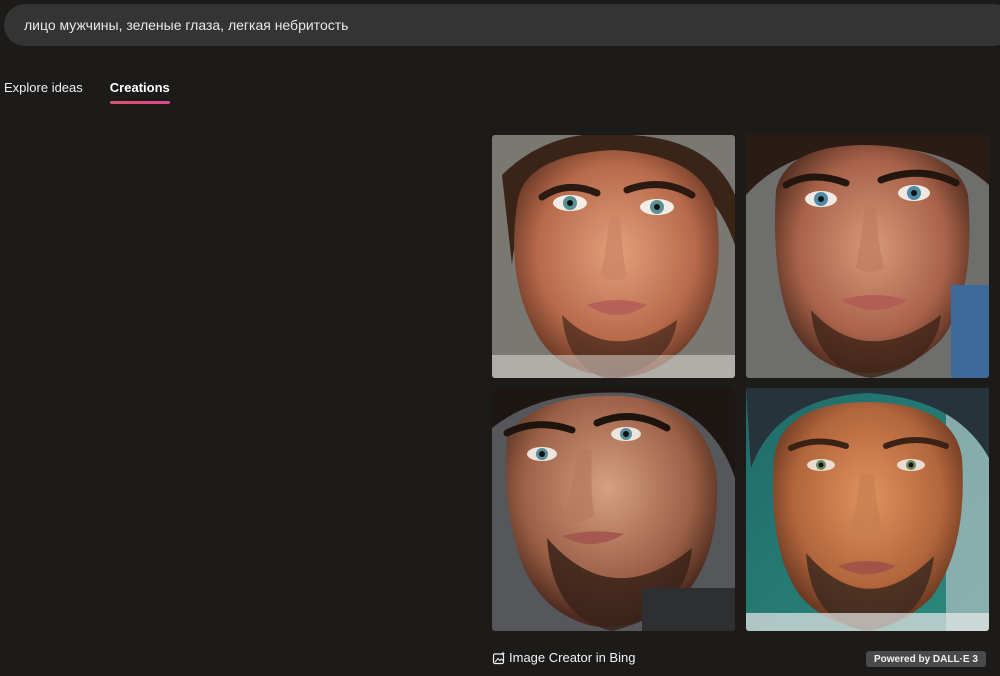 This screenshot has height=676, width=1000. I want to click on tab-label: Creations, so click(139, 87).